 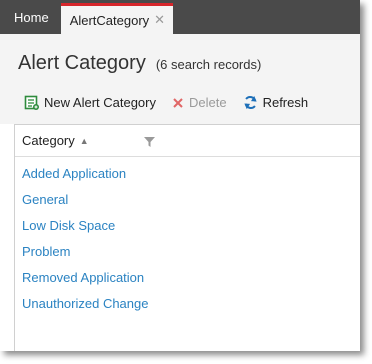 I want to click on new-alert-category-label: New Alert Category, so click(x=100, y=102).